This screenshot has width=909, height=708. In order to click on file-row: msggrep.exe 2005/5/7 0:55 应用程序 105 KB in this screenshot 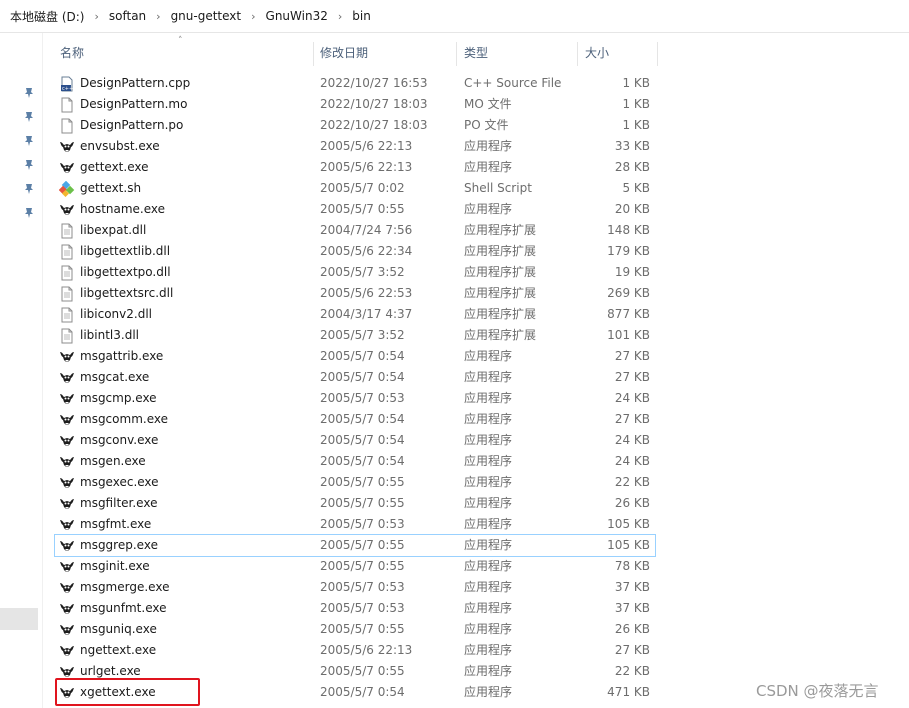, I will do `click(355, 545)`.